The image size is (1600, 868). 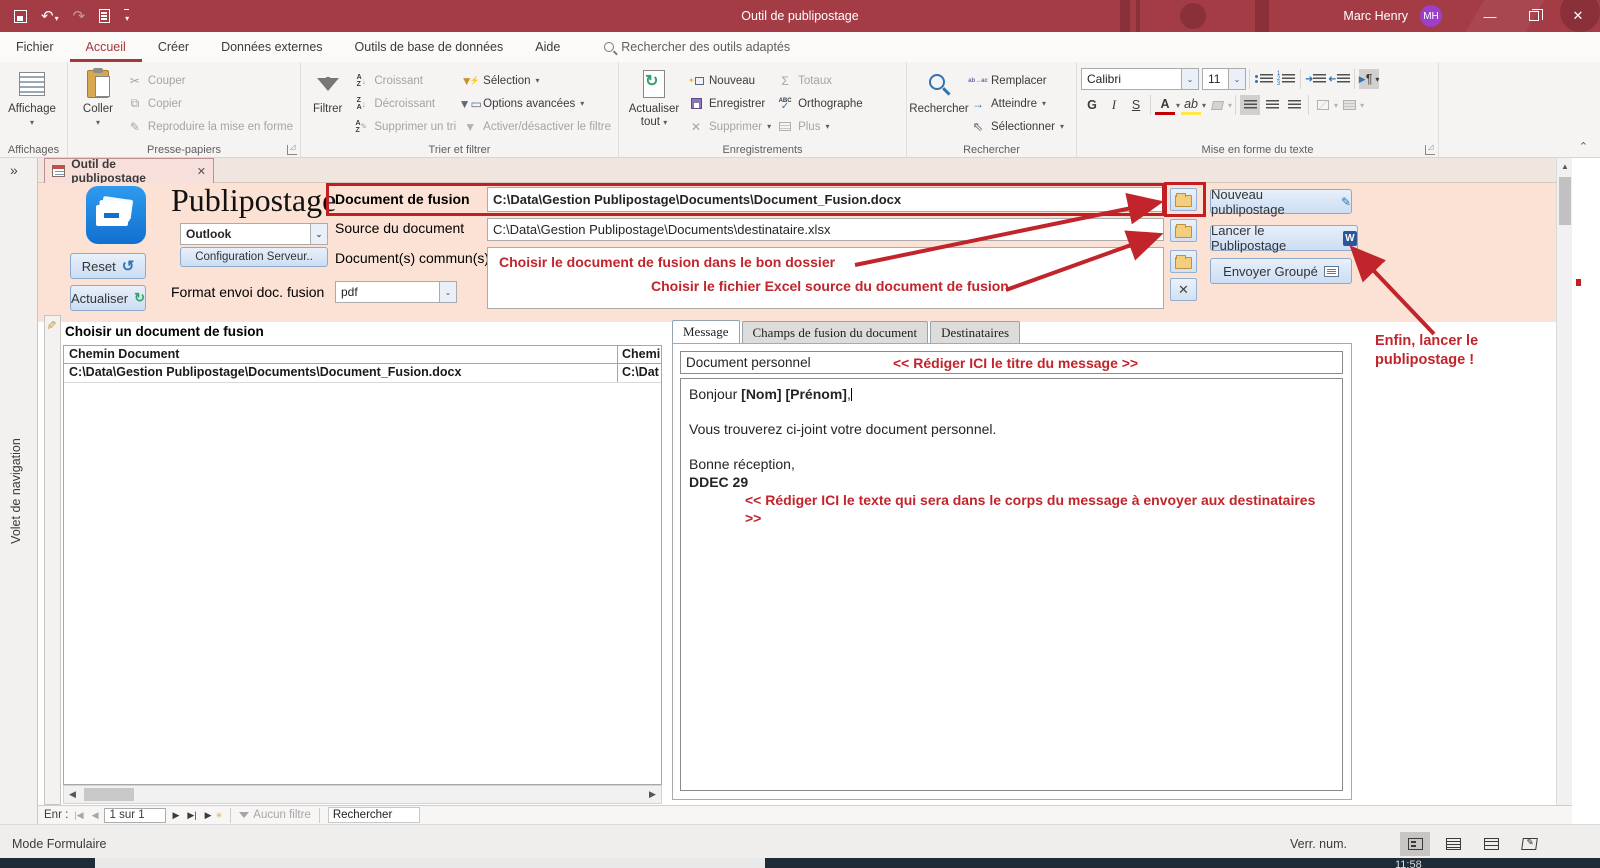 I want to click on previous-record-icon: ◀, so click(x=95, y=815).